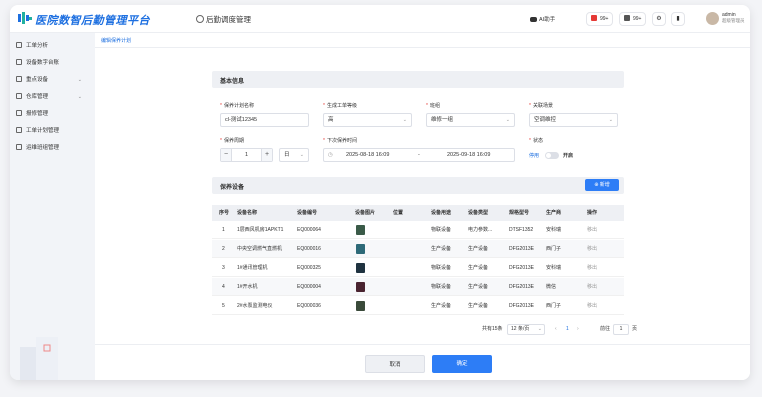  I want to click on cell-code: EQ000325, so click(309, 268).